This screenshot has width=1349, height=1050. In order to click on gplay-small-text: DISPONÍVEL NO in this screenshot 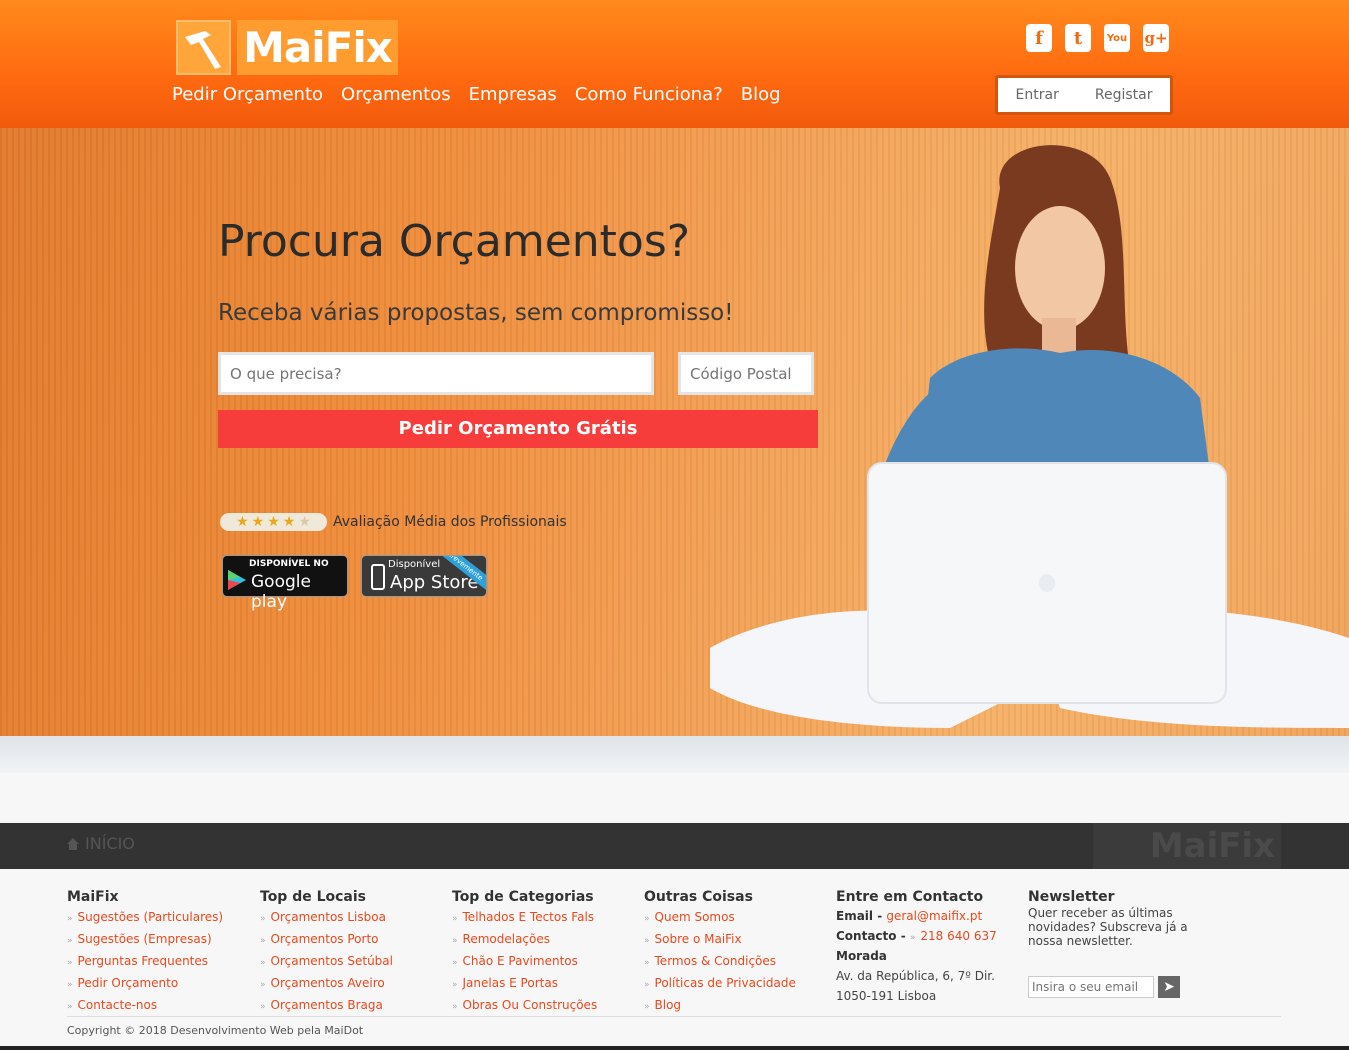, I will do `click(289, 564)`.